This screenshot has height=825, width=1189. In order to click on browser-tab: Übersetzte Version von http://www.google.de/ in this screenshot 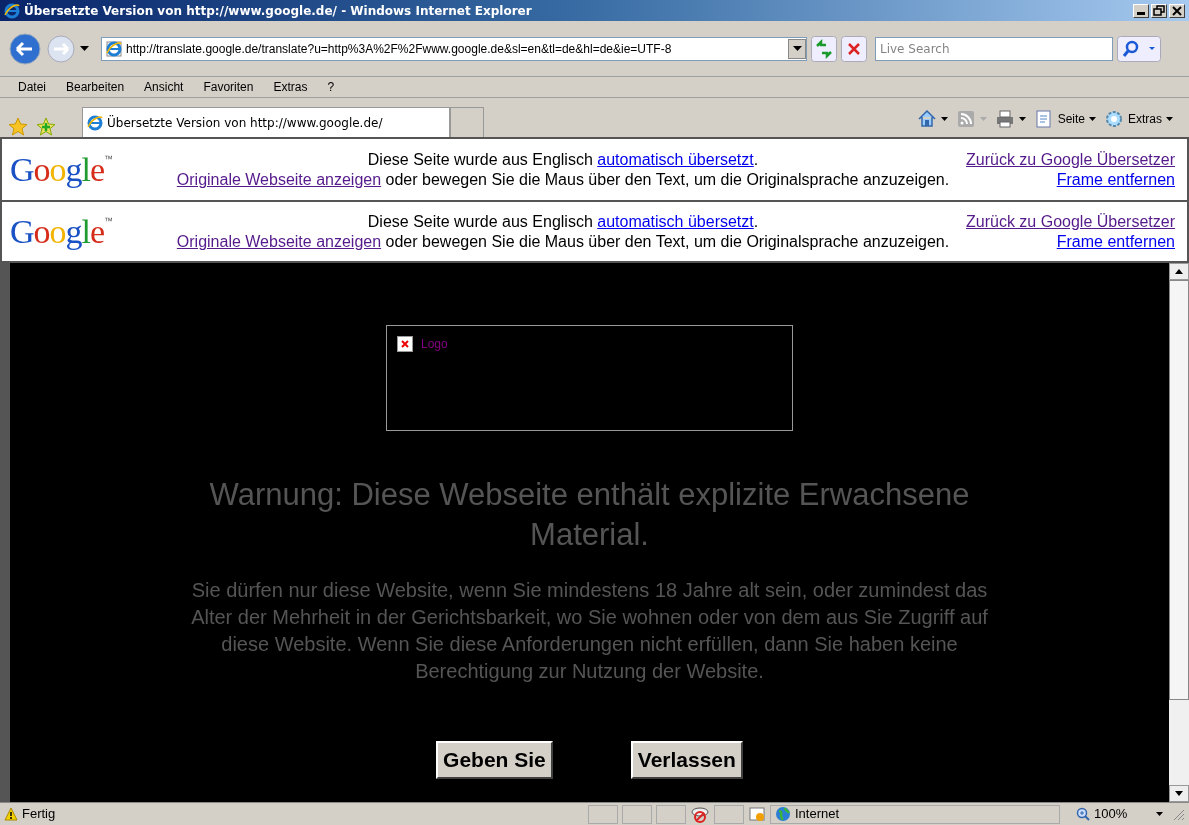, I will do `click(266, 122)`.